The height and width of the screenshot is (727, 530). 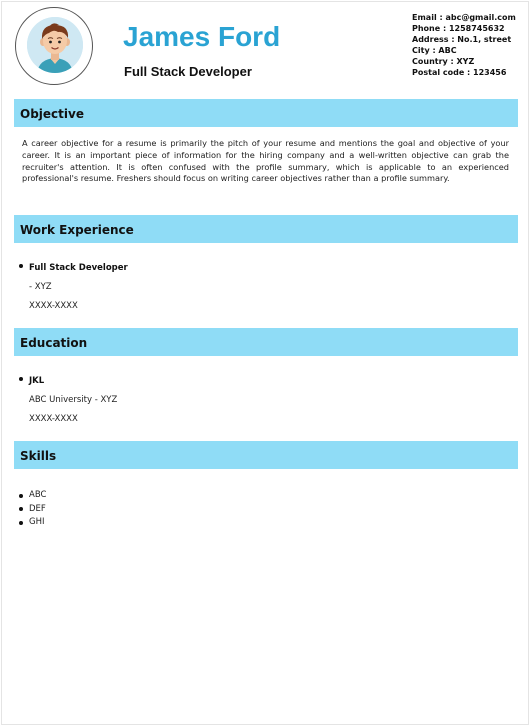 What do you see at coordinates (73, 400) in the screenshot?
I see `education-school: ABC University - XYZ` at bounding box center [73, 400].